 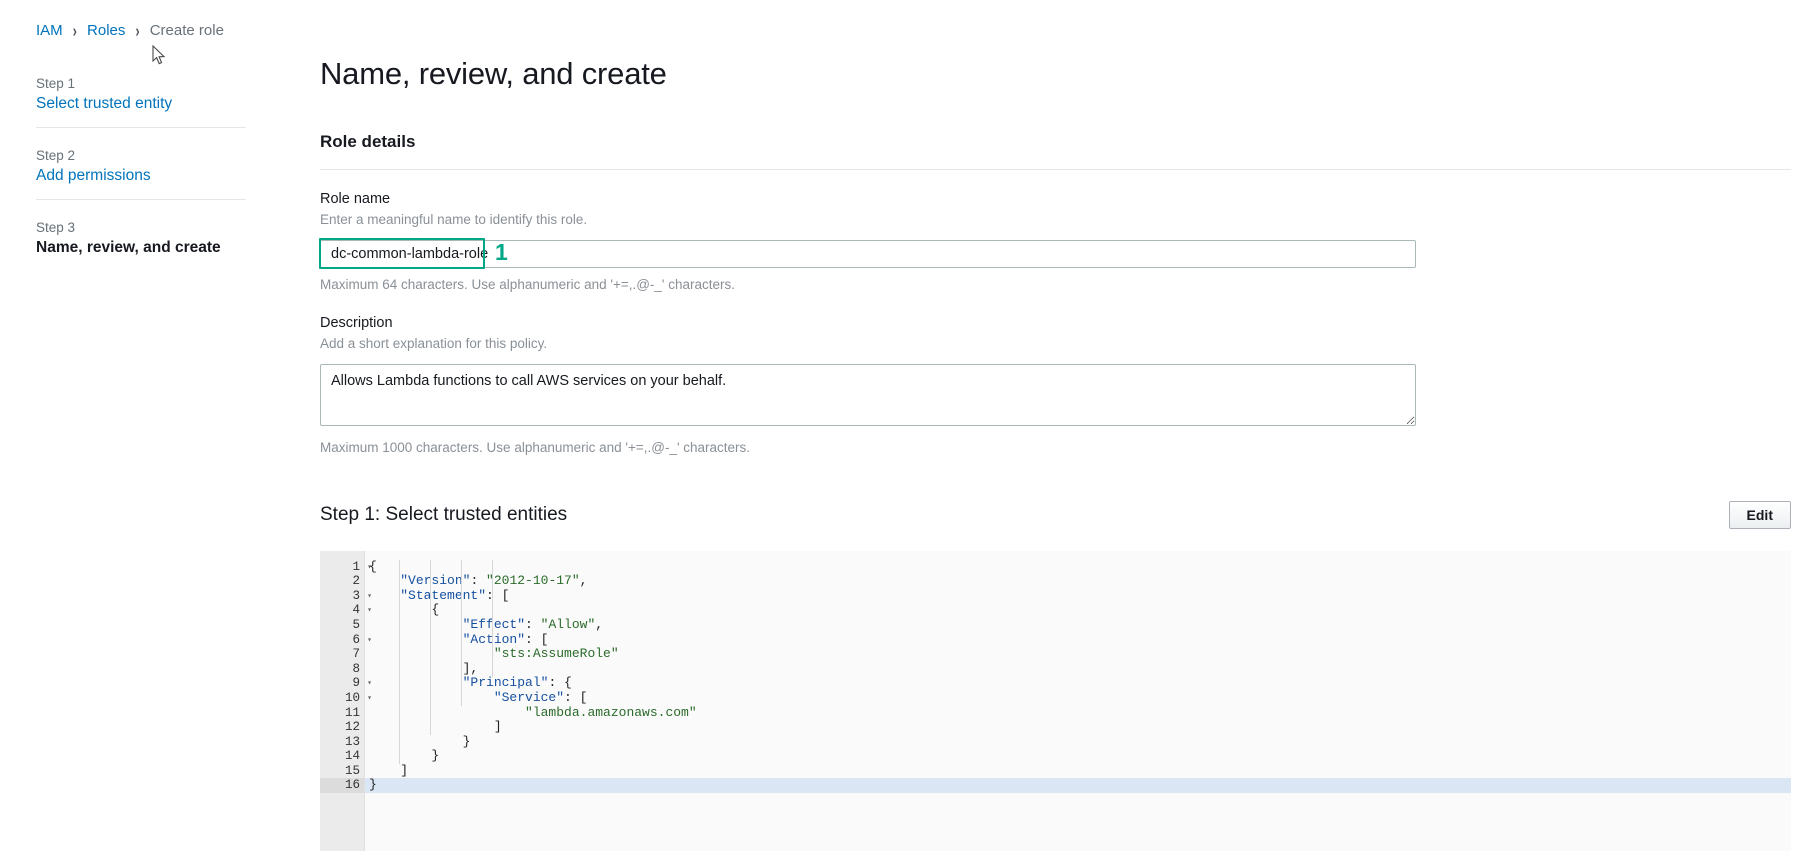 What do you see at coordinates (517, 683) in the screenshot?
I see `editor-code-line: "Principal": {` at bounding box center [517, 683].